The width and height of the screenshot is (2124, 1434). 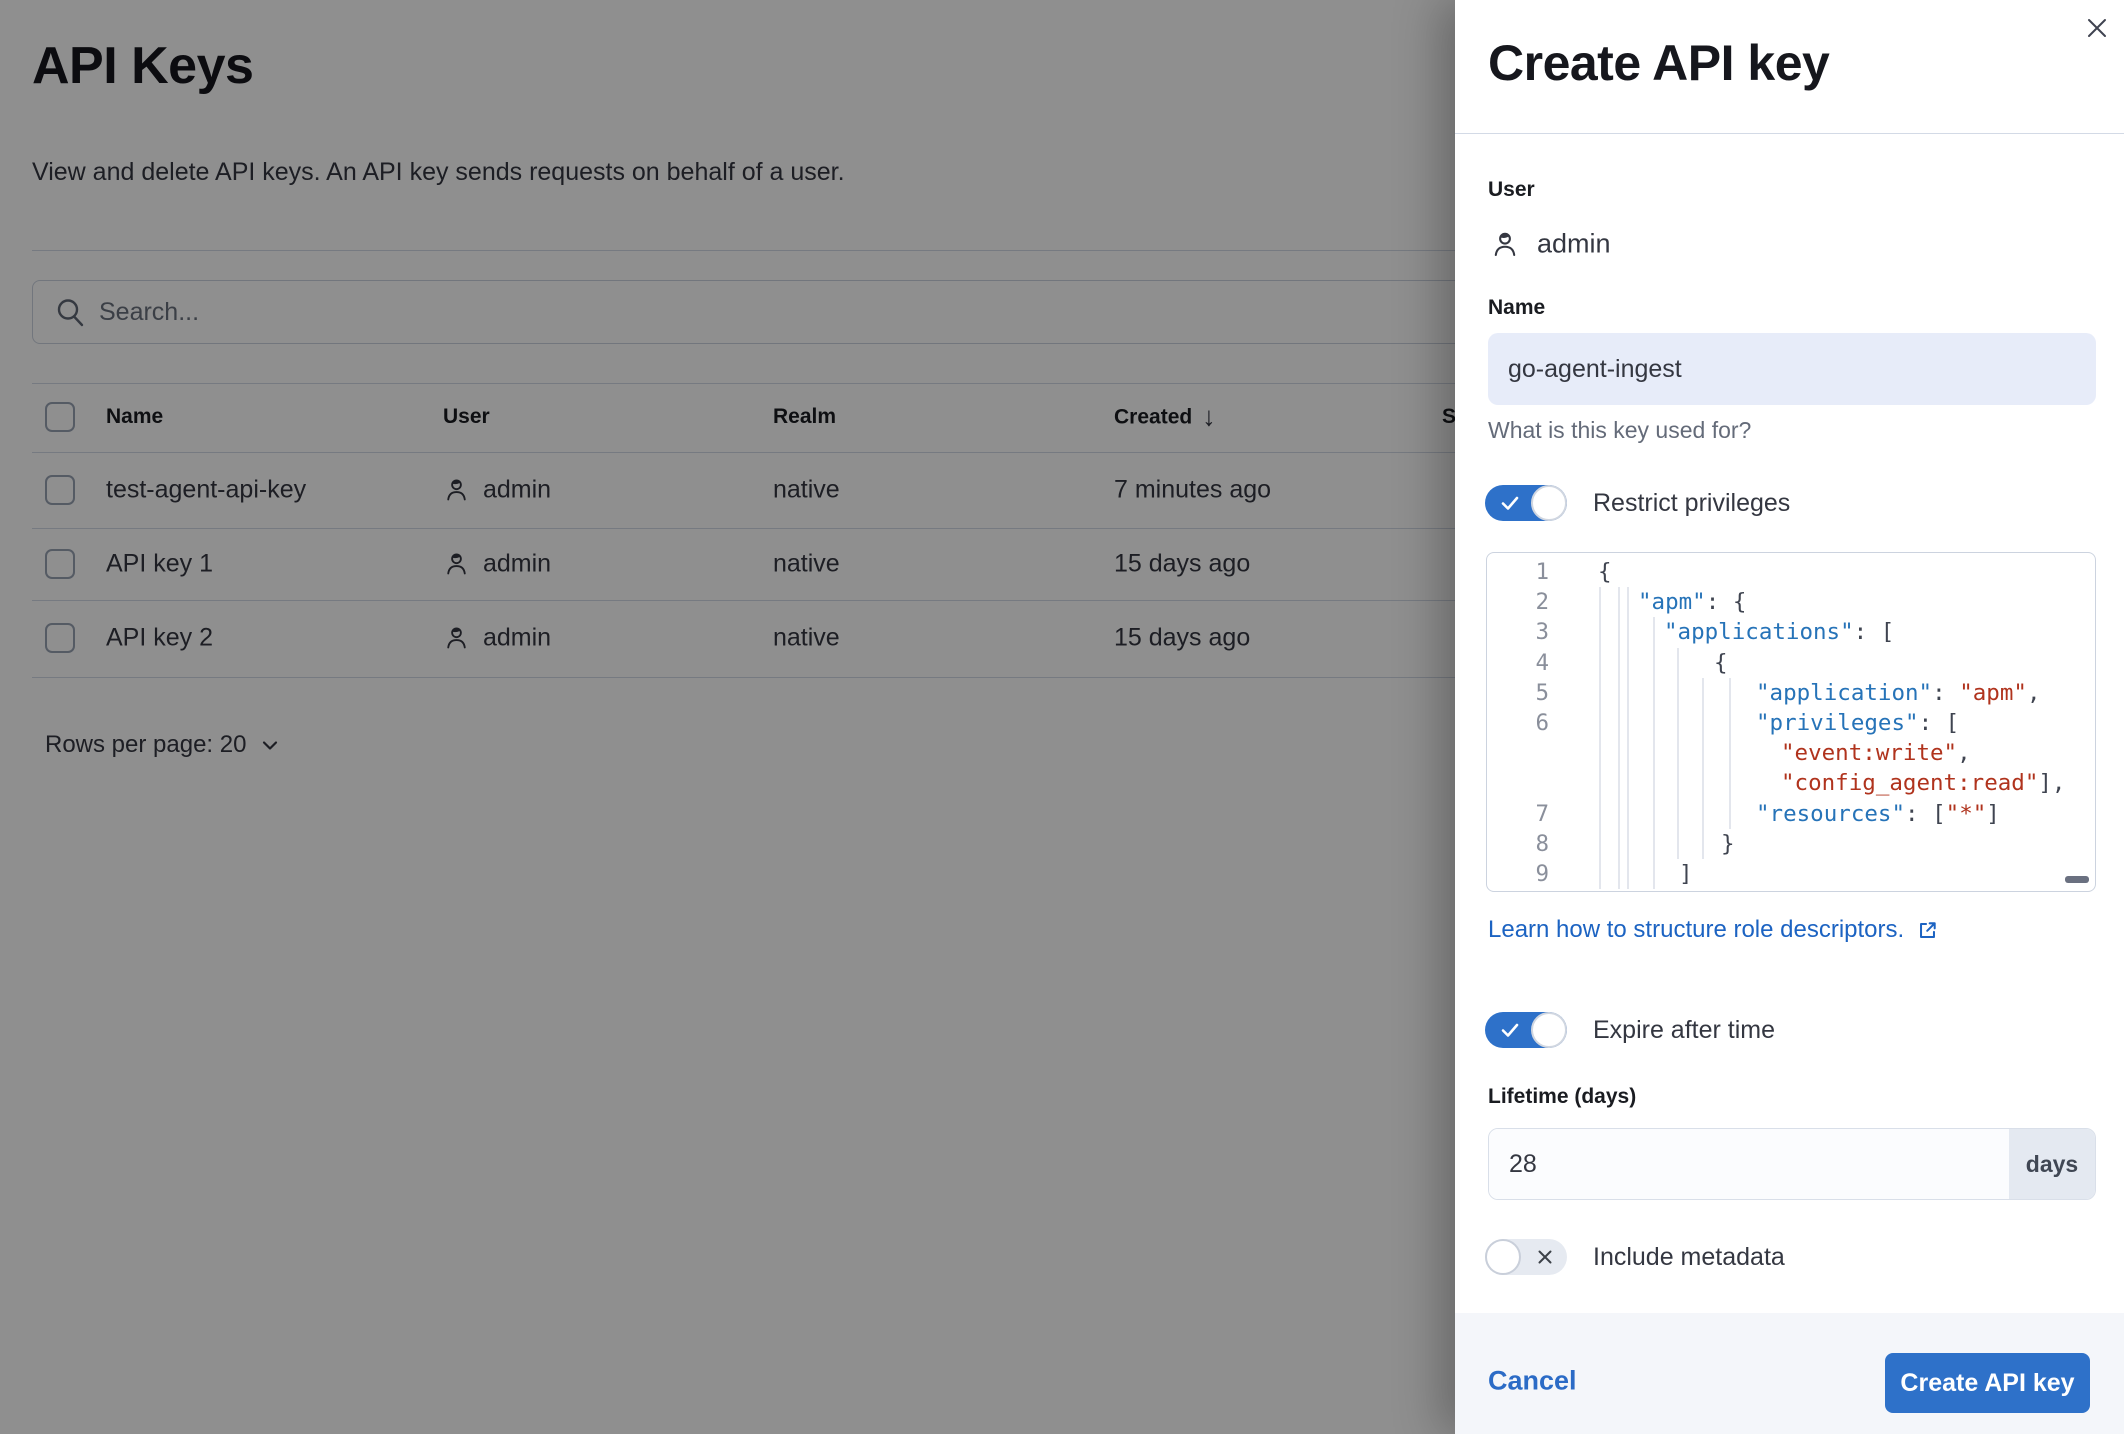 What do you see at coordinates (1542, 692) in the screenshot?
I see `code-line-number: 5` at bounding box center [1542, 692].